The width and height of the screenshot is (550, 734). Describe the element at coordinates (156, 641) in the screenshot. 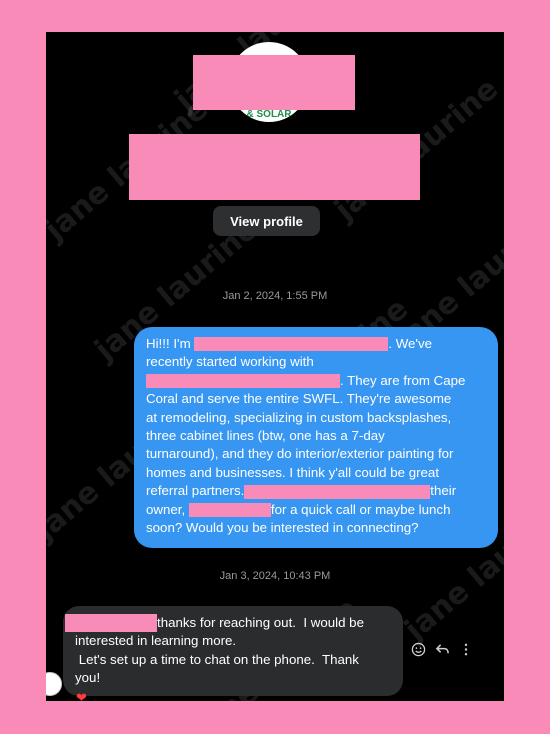

I see `message-text: interested in learning more.` at that location.